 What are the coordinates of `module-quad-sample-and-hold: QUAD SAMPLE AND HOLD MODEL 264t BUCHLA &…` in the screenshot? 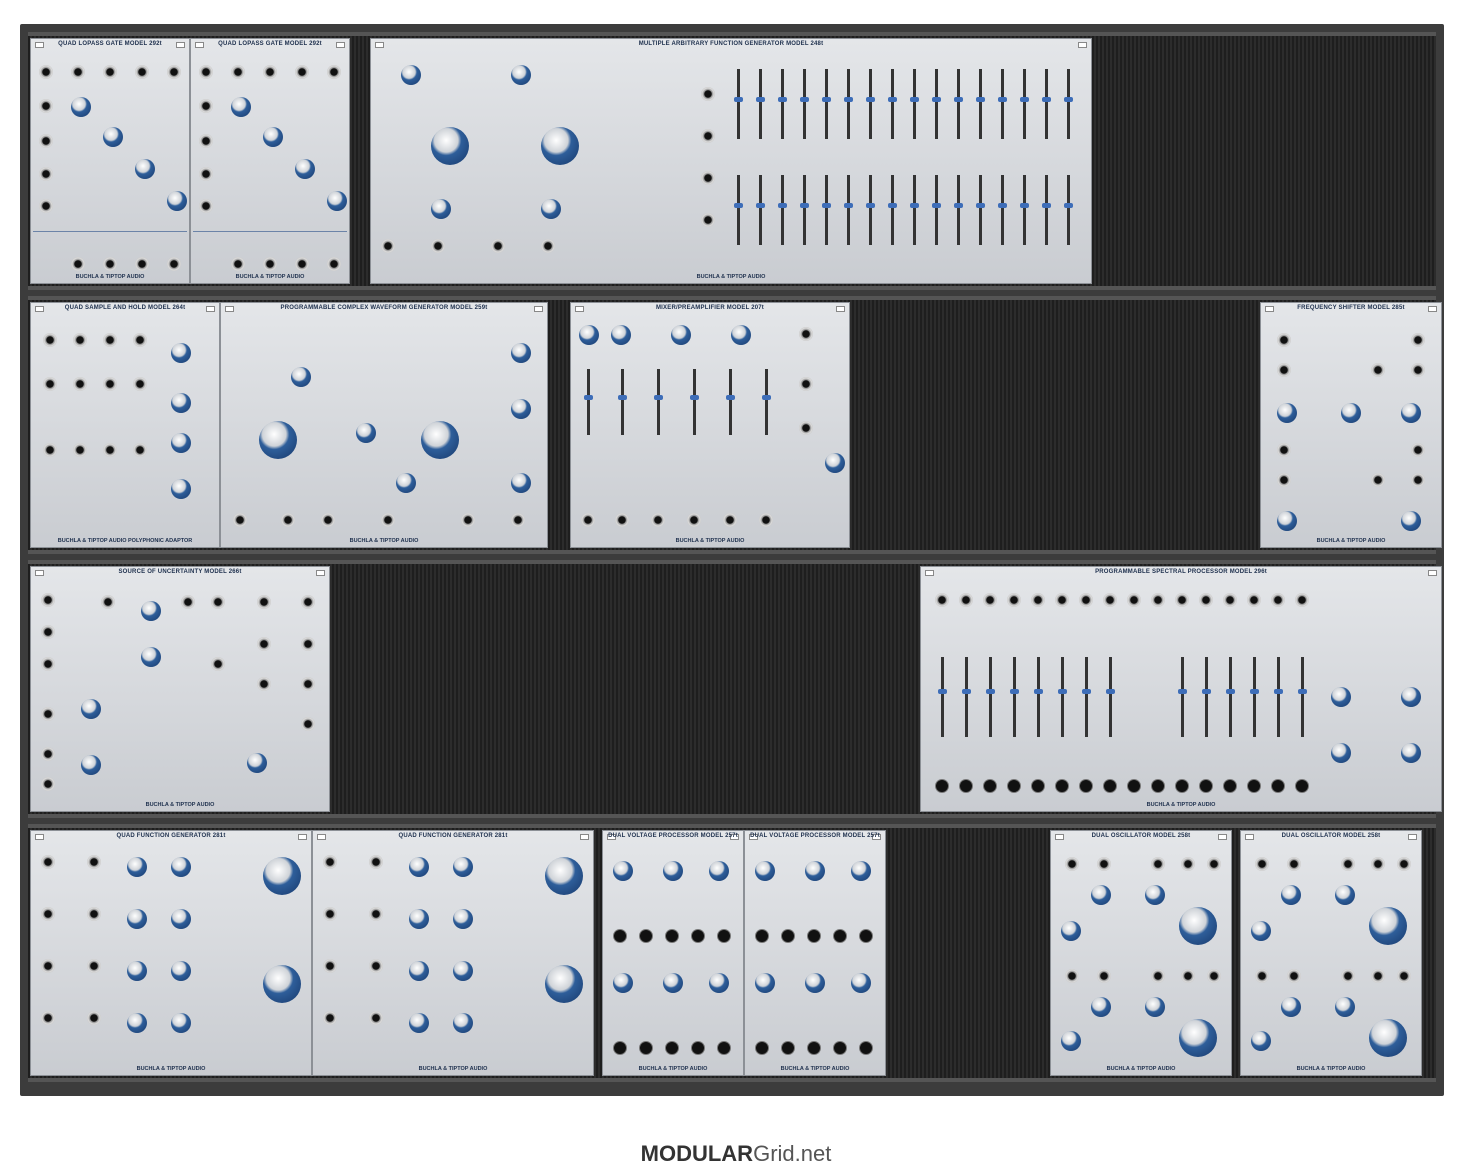 It's located at (125, 425).